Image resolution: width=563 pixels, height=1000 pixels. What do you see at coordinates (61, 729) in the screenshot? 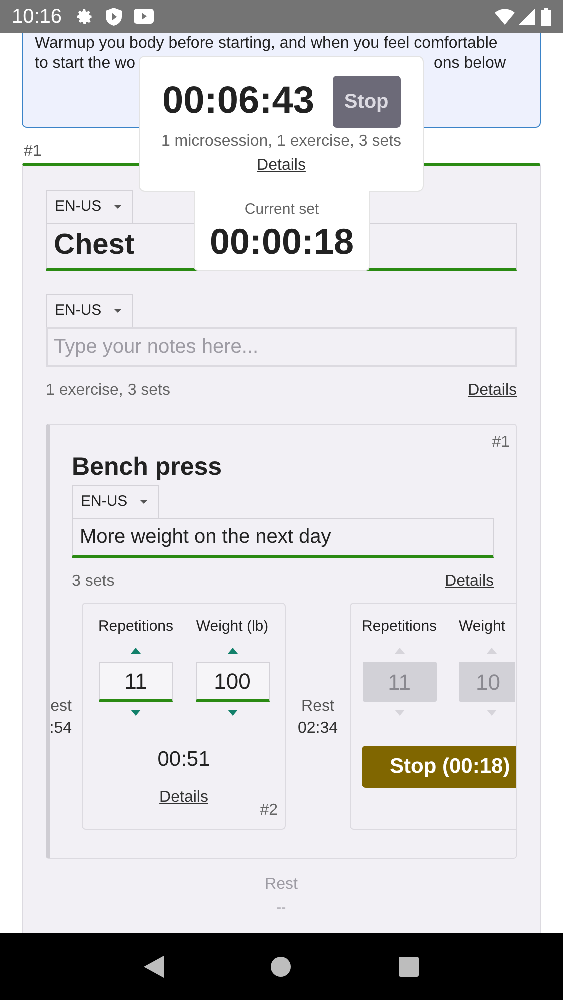
I see `rest-time: :54` at bounding box center [61, 729].